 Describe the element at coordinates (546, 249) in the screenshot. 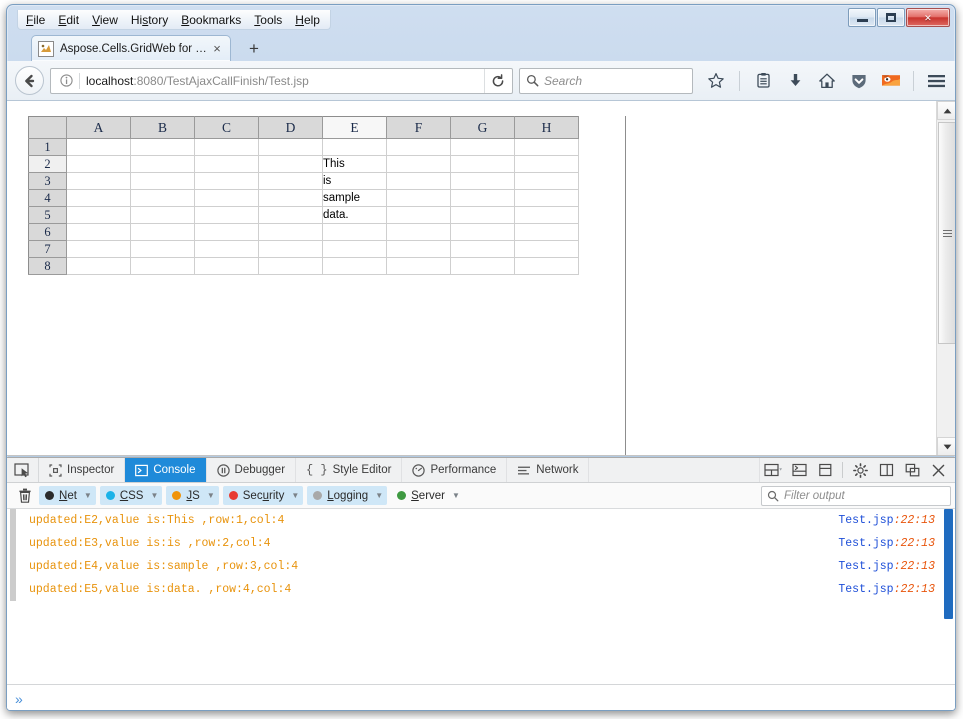

I see `cell-h7` at that location.